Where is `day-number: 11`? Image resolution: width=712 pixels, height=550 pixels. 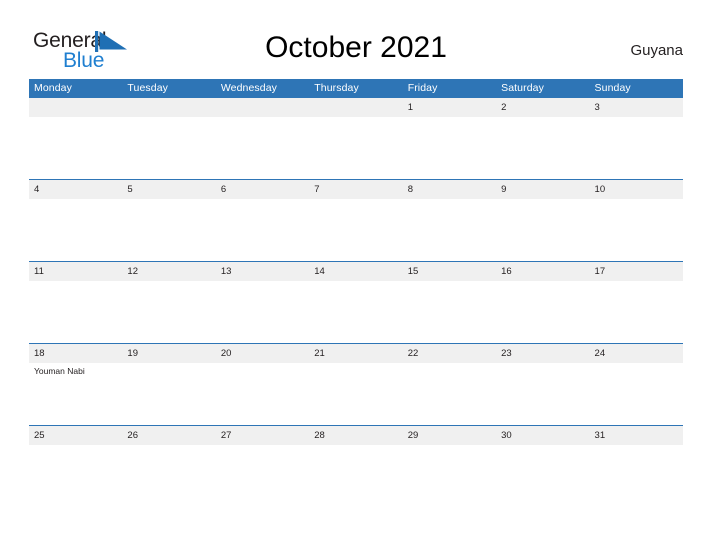
day-number: 11 is located at coordinates (76, 271).